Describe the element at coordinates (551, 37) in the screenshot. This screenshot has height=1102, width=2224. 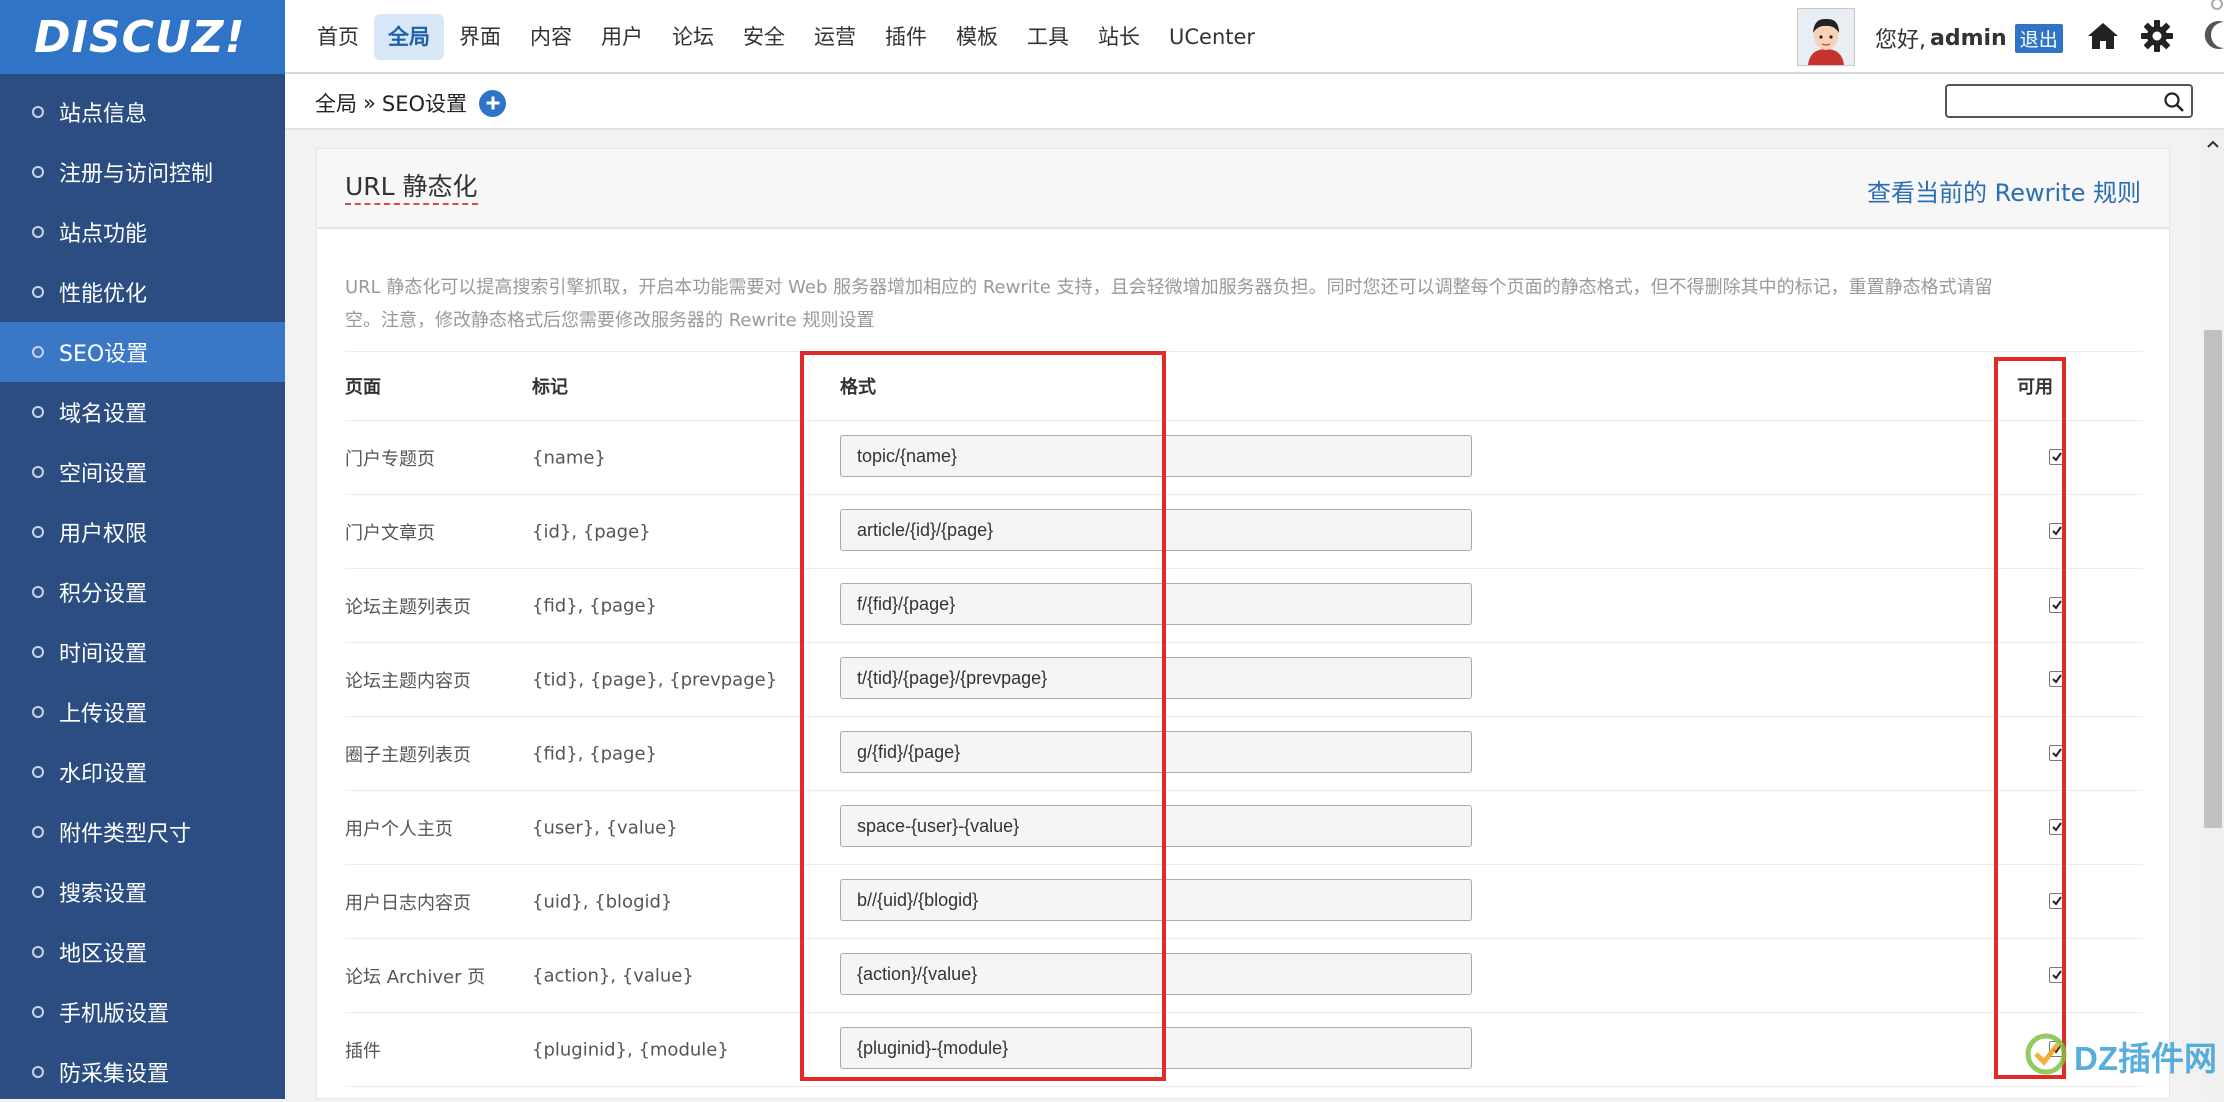
I see `nav-content: 内容` at that location.